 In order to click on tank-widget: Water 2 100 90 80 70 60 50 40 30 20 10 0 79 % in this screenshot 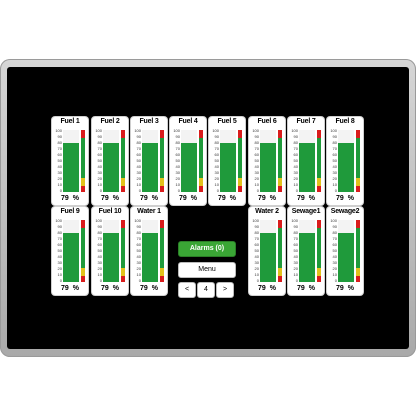, I will do `click(267, 251)`.